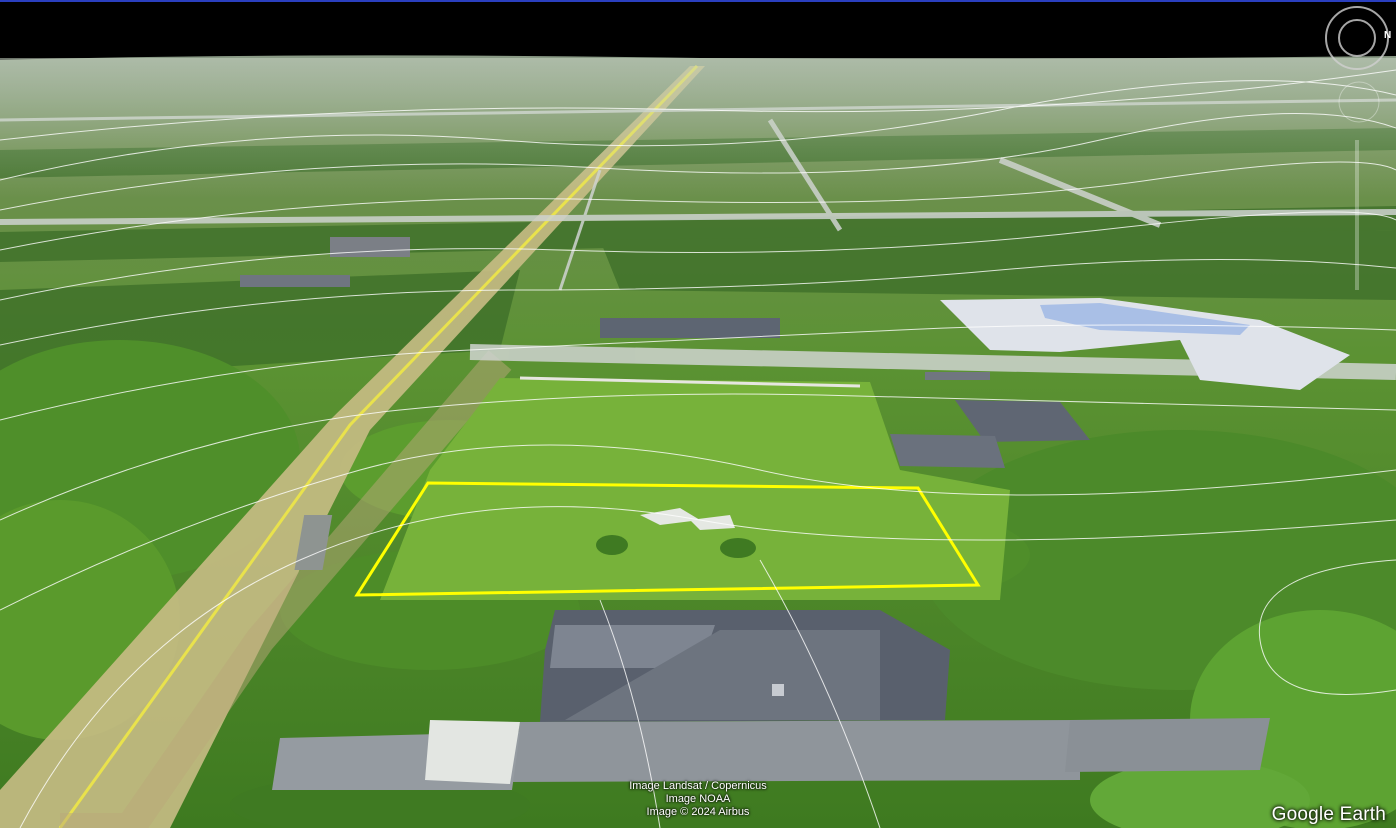 Image resolution: width=1396 pixels, height=828 pixels. What do you see at coordinates (1328, 814) in the screenshot?
I see `google-earth-logo: Google Earth` at bounding box center [1328, 814].